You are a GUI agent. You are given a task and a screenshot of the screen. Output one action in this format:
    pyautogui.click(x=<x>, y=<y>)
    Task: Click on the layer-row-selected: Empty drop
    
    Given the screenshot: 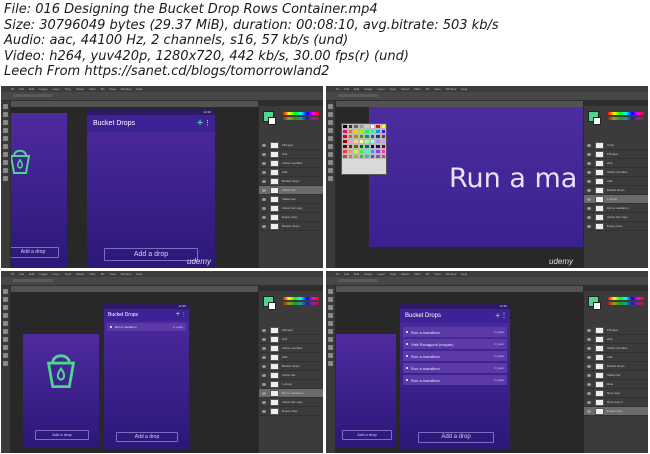 What is the action you would take?
    pyautogui.click(x=616, y=411)
    